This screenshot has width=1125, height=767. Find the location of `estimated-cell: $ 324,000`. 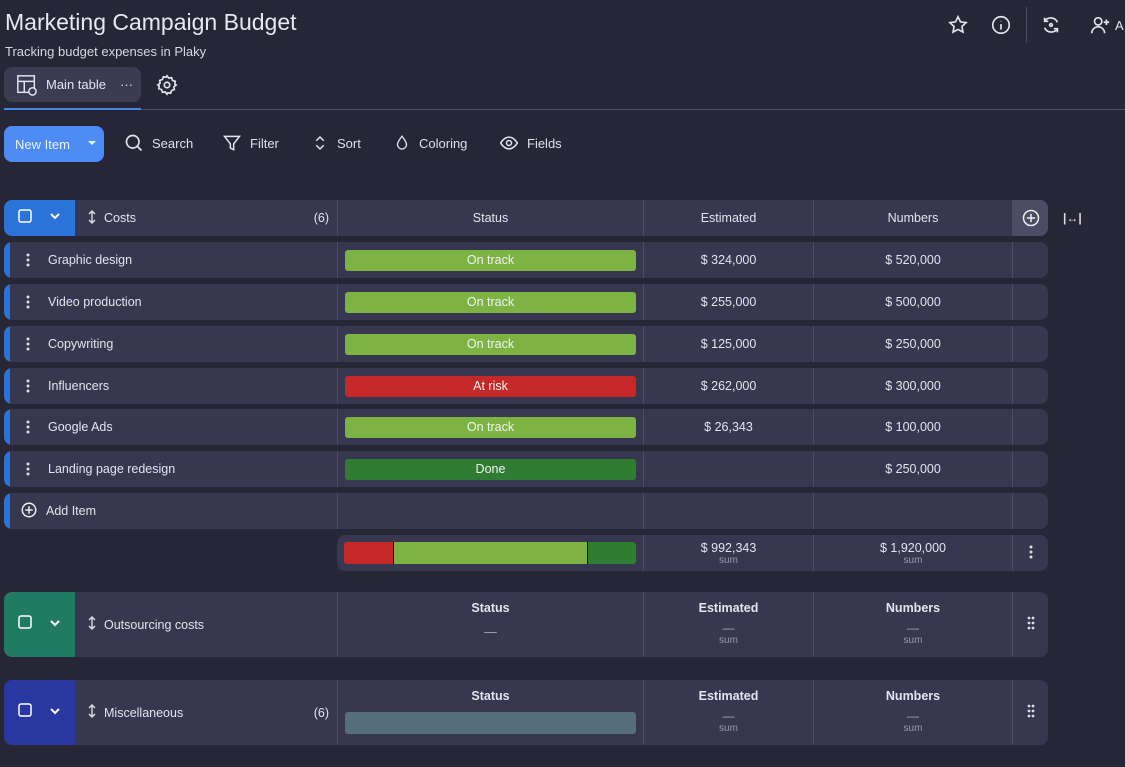

estimated-cell: $ 324,000 is located at coordinates (728, 260).